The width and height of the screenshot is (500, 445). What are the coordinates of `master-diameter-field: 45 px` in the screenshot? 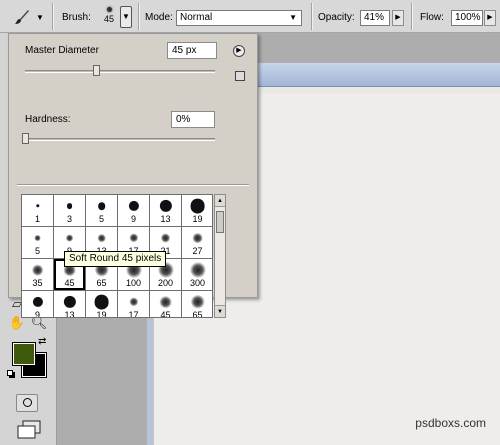 It's located at (192, 50).